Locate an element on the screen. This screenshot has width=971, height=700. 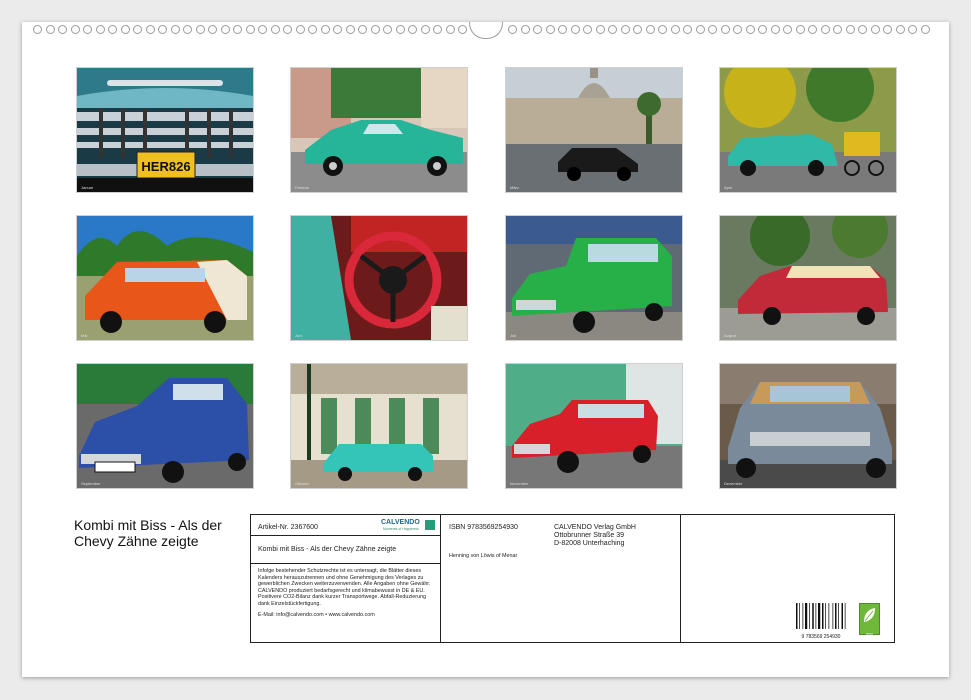
month-caption: Oktober is located at coordinates (302, 483).